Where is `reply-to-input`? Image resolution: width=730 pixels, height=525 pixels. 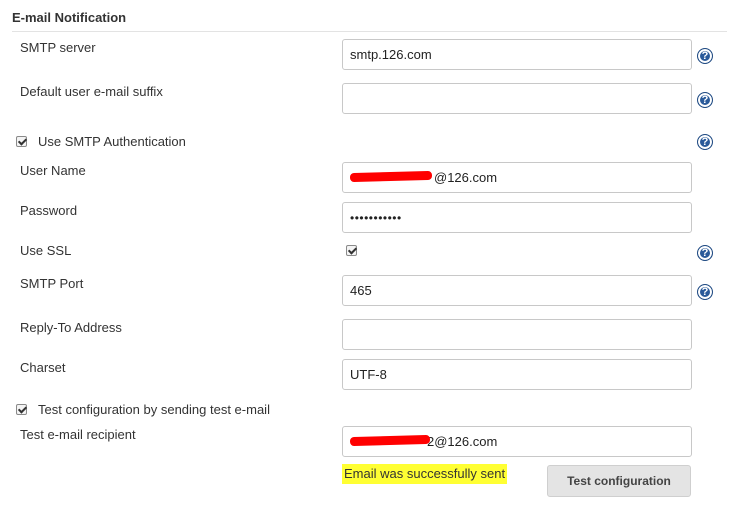 reply-to-input is located at coordinates (520, 334).